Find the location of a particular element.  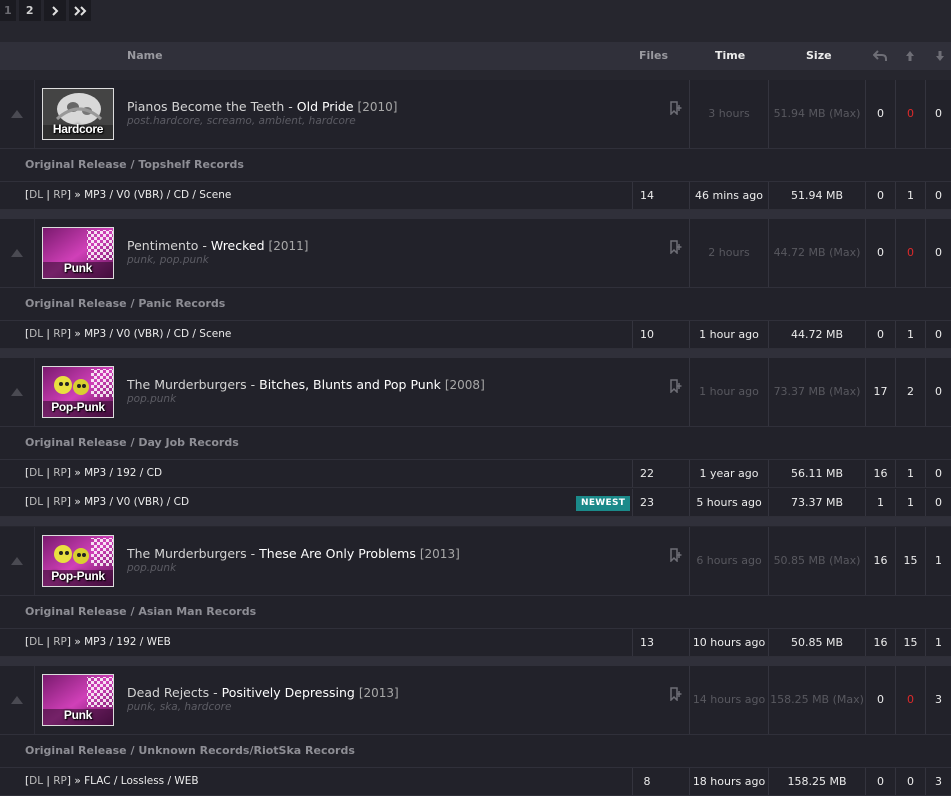

torrent-seeders: 15 is located at coordinates (910, 642).